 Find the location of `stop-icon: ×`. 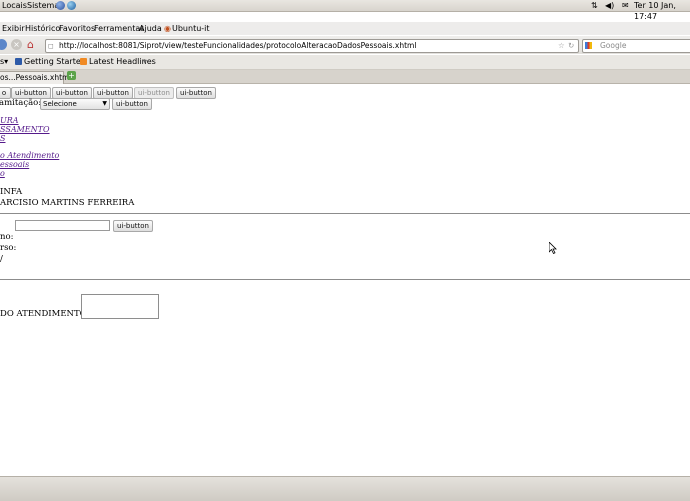

stop-icon: × is located at coordinates (16, 44).